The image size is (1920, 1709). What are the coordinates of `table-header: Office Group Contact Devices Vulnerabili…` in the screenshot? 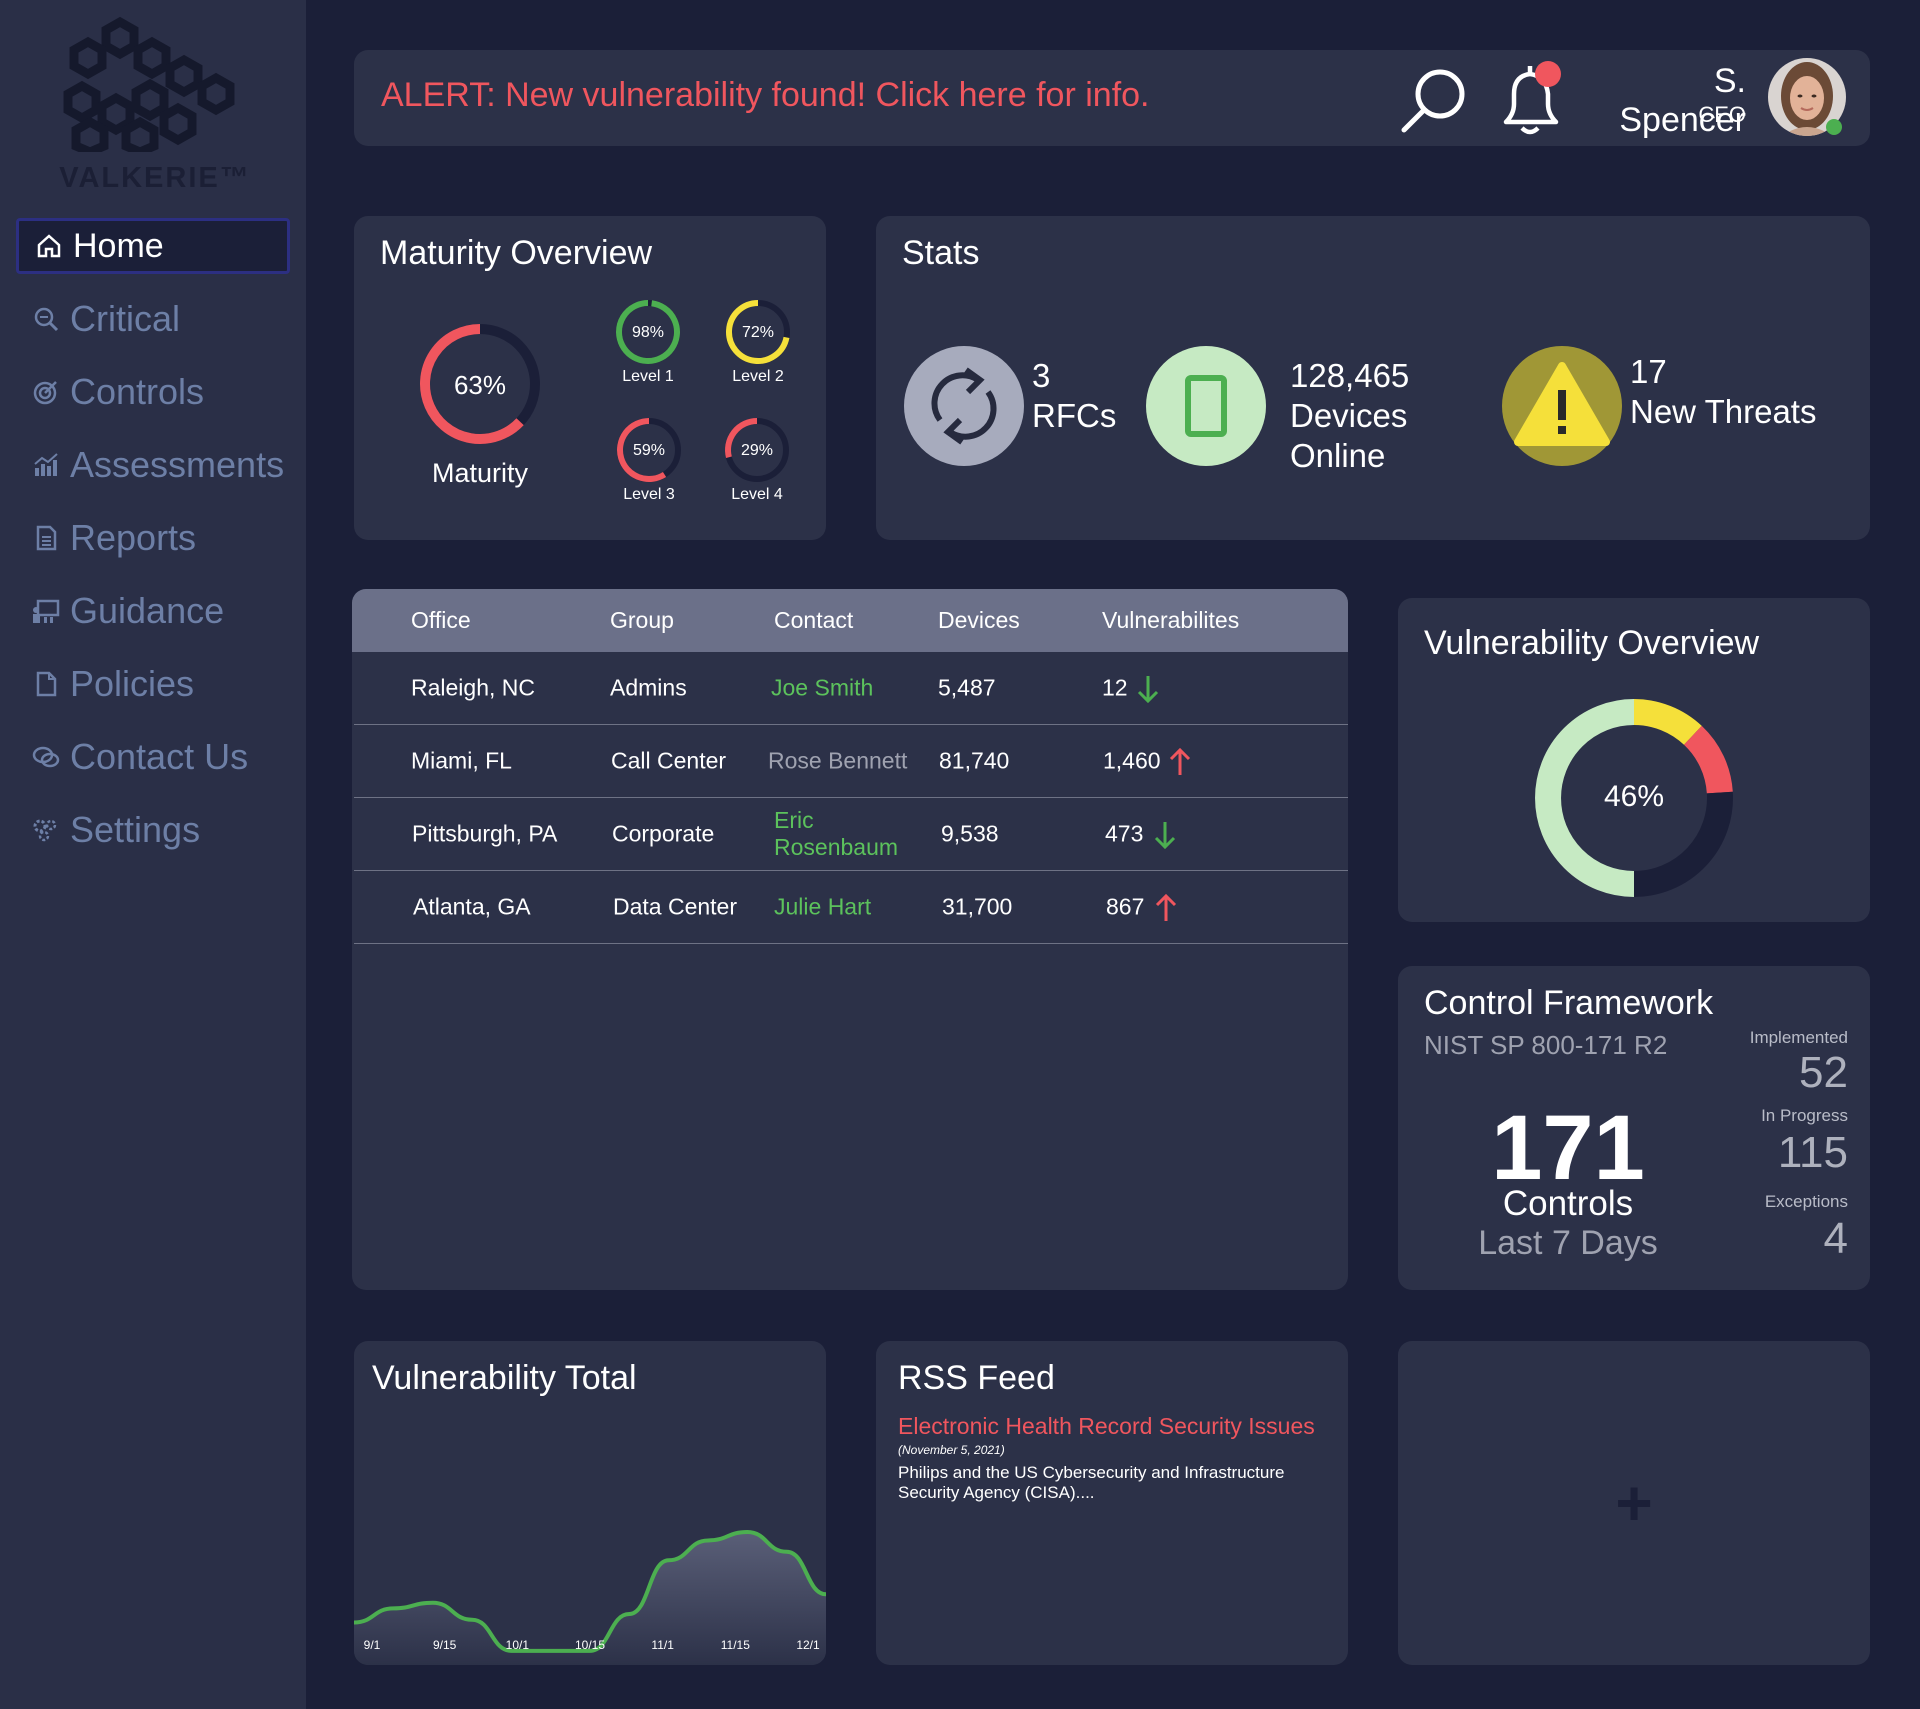 It's located at (850, 620).